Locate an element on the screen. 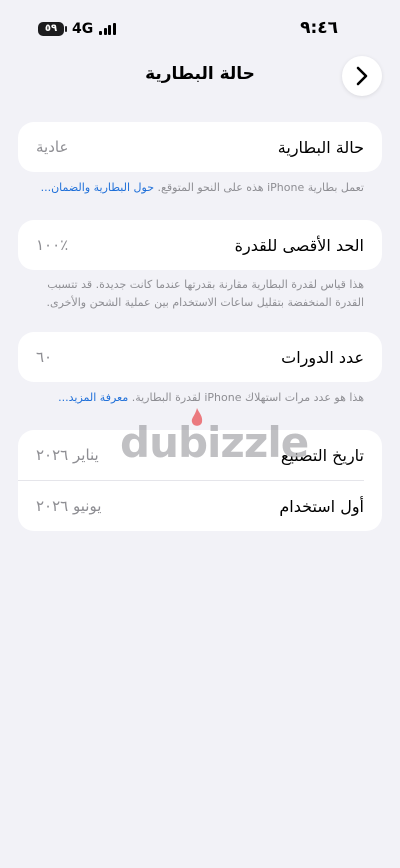  max-capacity-value: ٪١٠٠ is located at coordinates (52, 245).